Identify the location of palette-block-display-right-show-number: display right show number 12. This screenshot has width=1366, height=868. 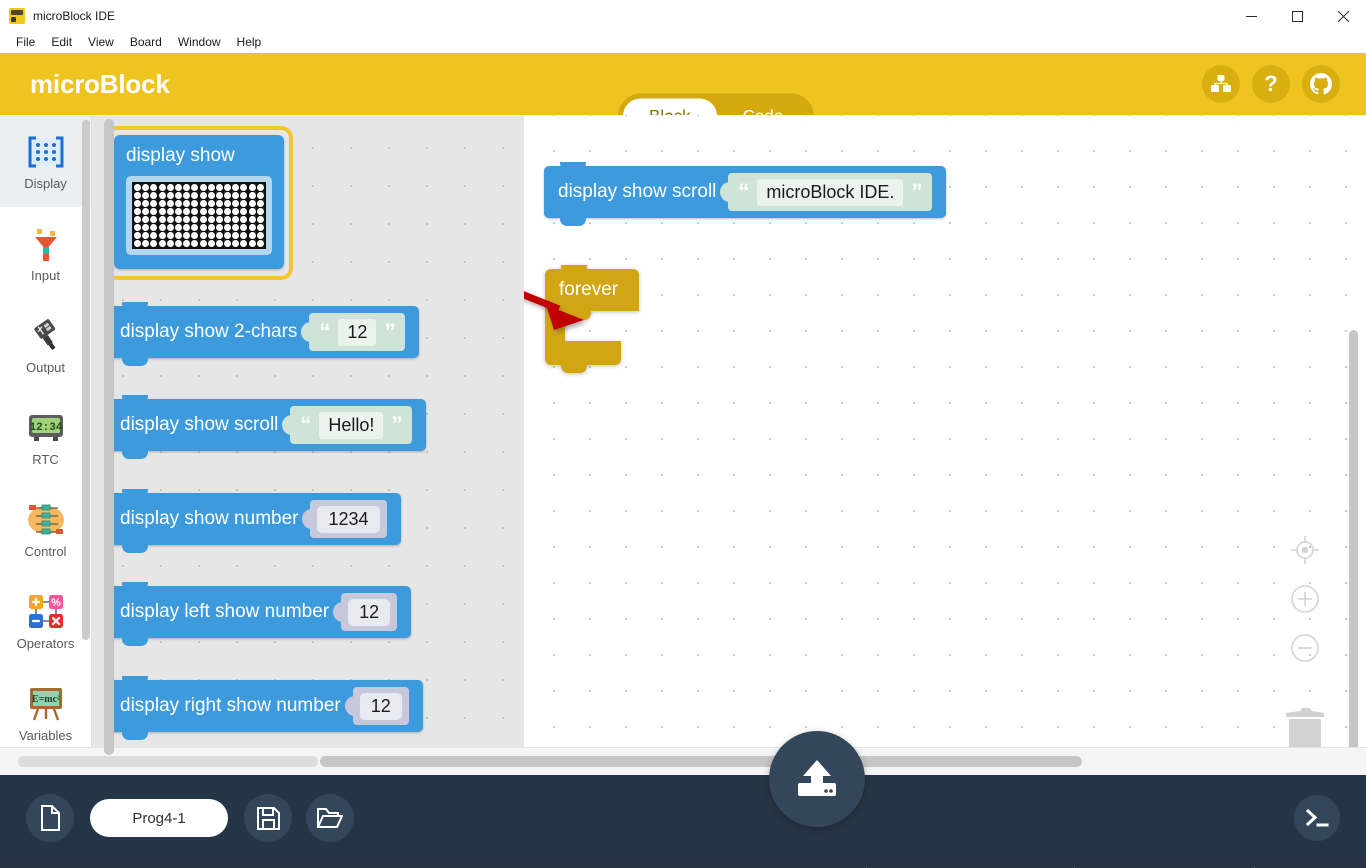
(264, 708).